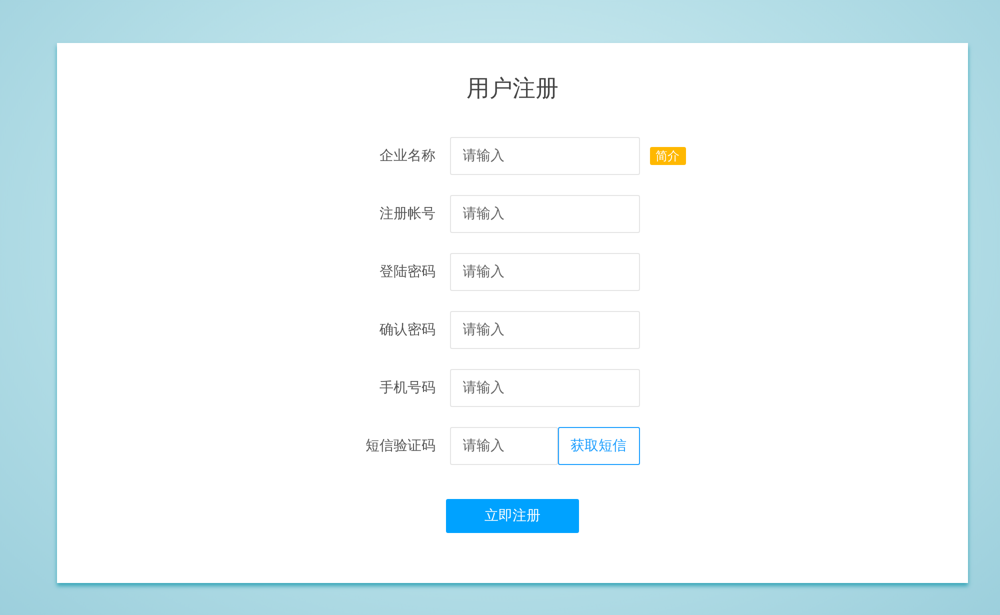 This screenshot has width=1000, height=615. I want to click on intro-badge: 简介, so click(668, 156).